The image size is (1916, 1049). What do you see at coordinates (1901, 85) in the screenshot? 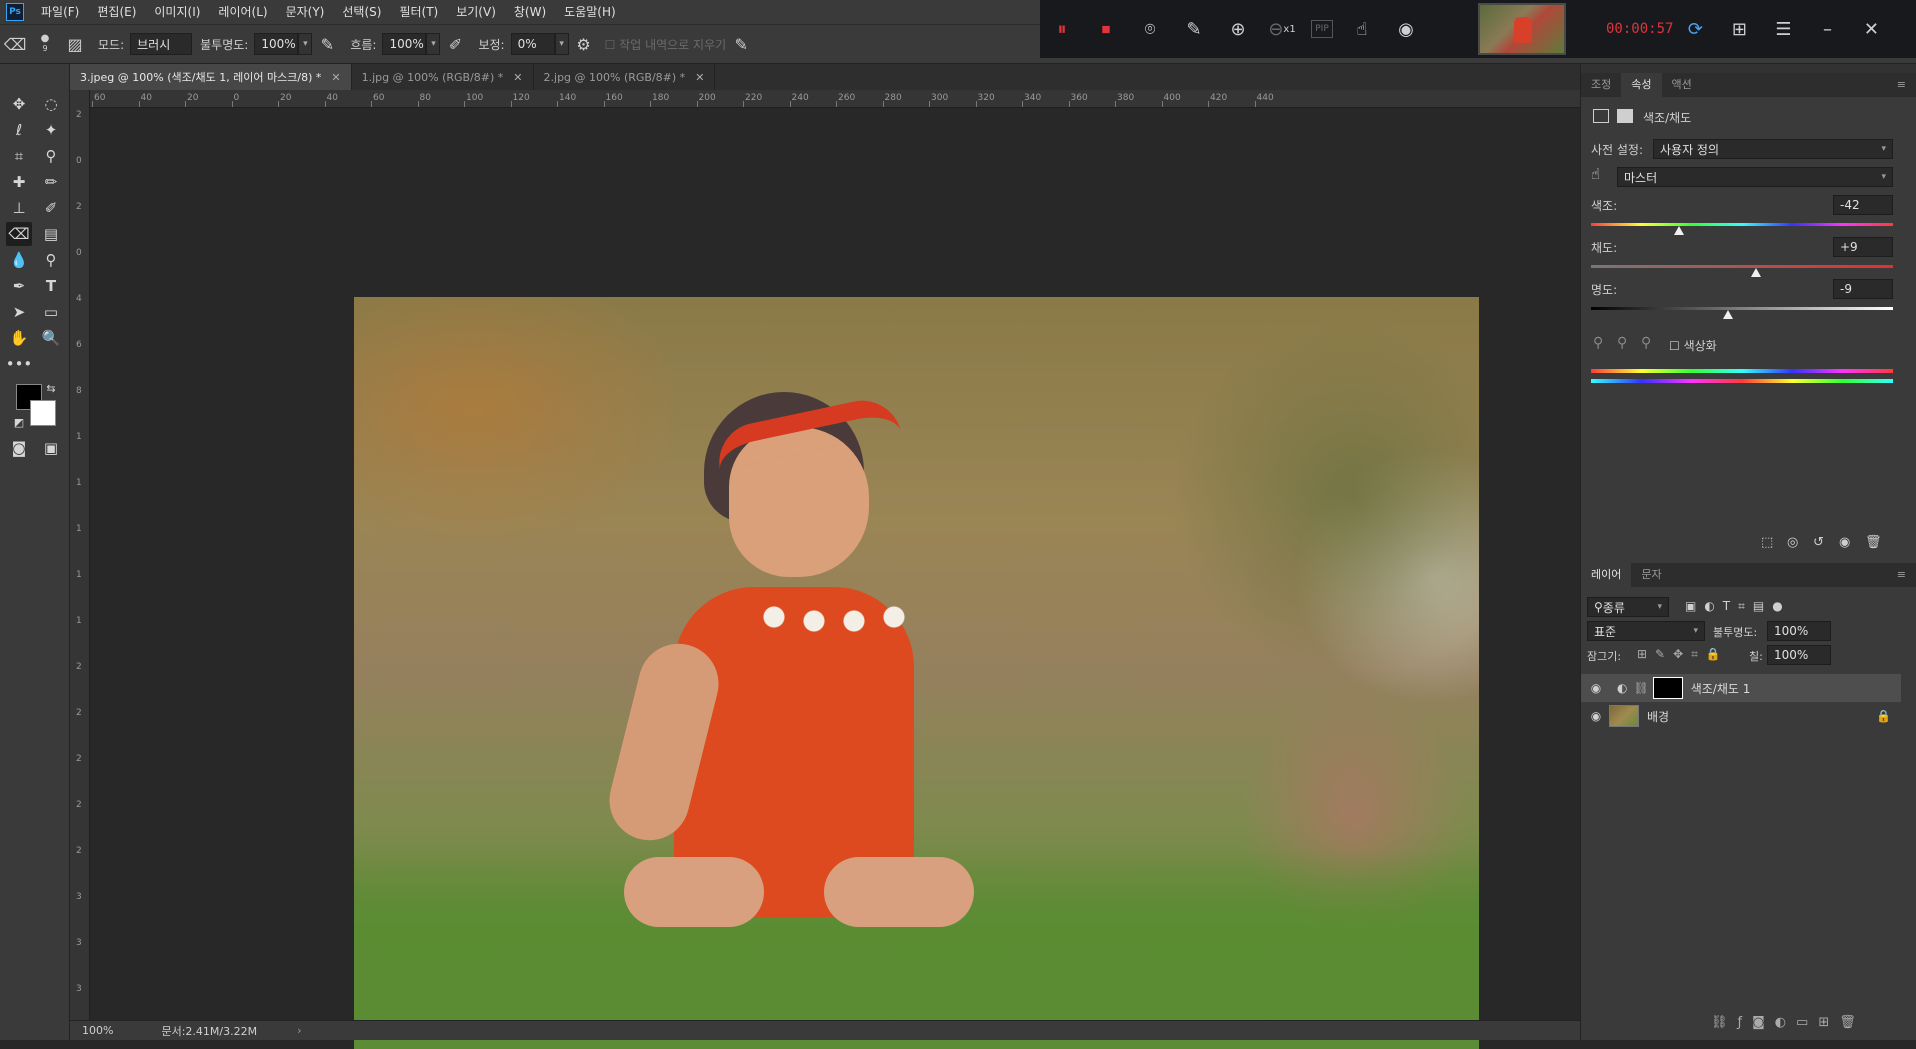
I see `panel-menu-icon: ≡` at bounding box center [1901, 85].